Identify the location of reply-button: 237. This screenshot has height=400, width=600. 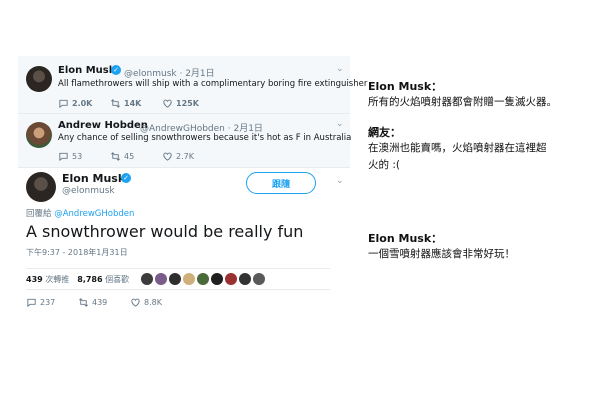
(52, 302).